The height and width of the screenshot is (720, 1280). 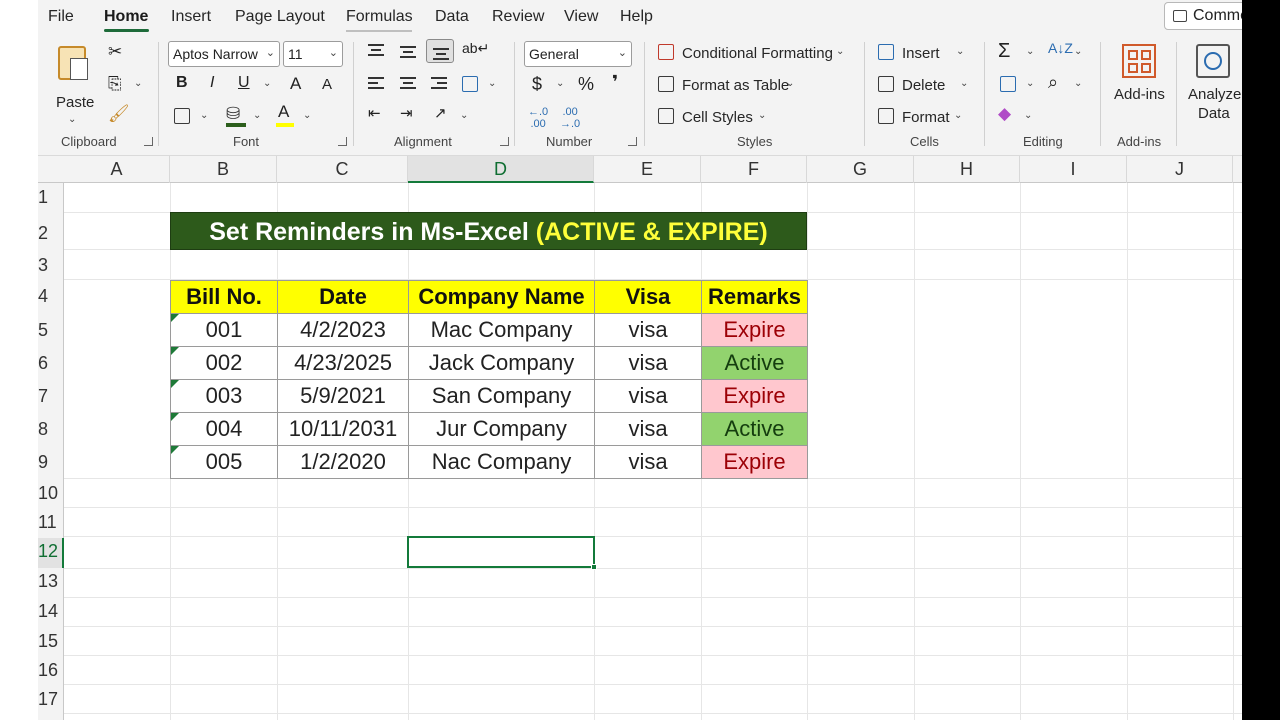 I want to click on column-header-b: B, so click(x=223, y=169).